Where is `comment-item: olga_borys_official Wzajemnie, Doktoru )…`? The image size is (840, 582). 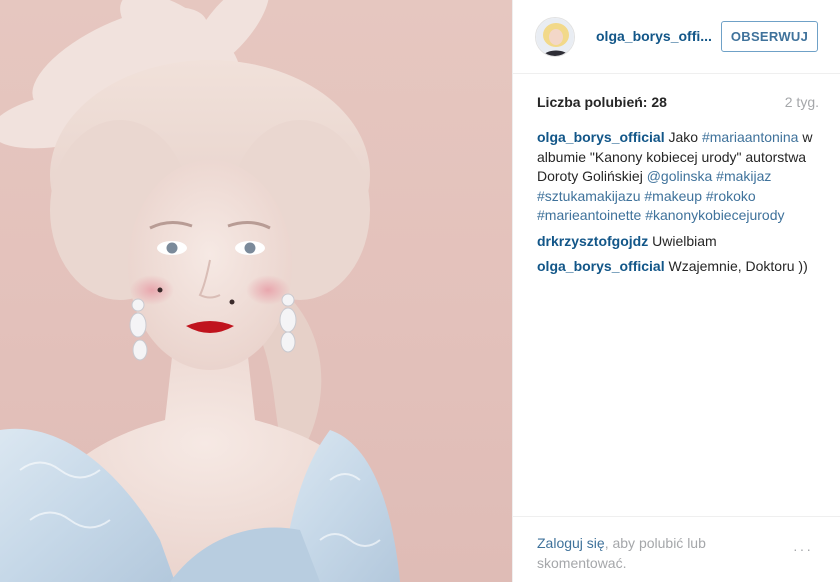 comment-item: olga_borys_official Wzajemnie, Doktoru )… is located at coordinates (679, 267).